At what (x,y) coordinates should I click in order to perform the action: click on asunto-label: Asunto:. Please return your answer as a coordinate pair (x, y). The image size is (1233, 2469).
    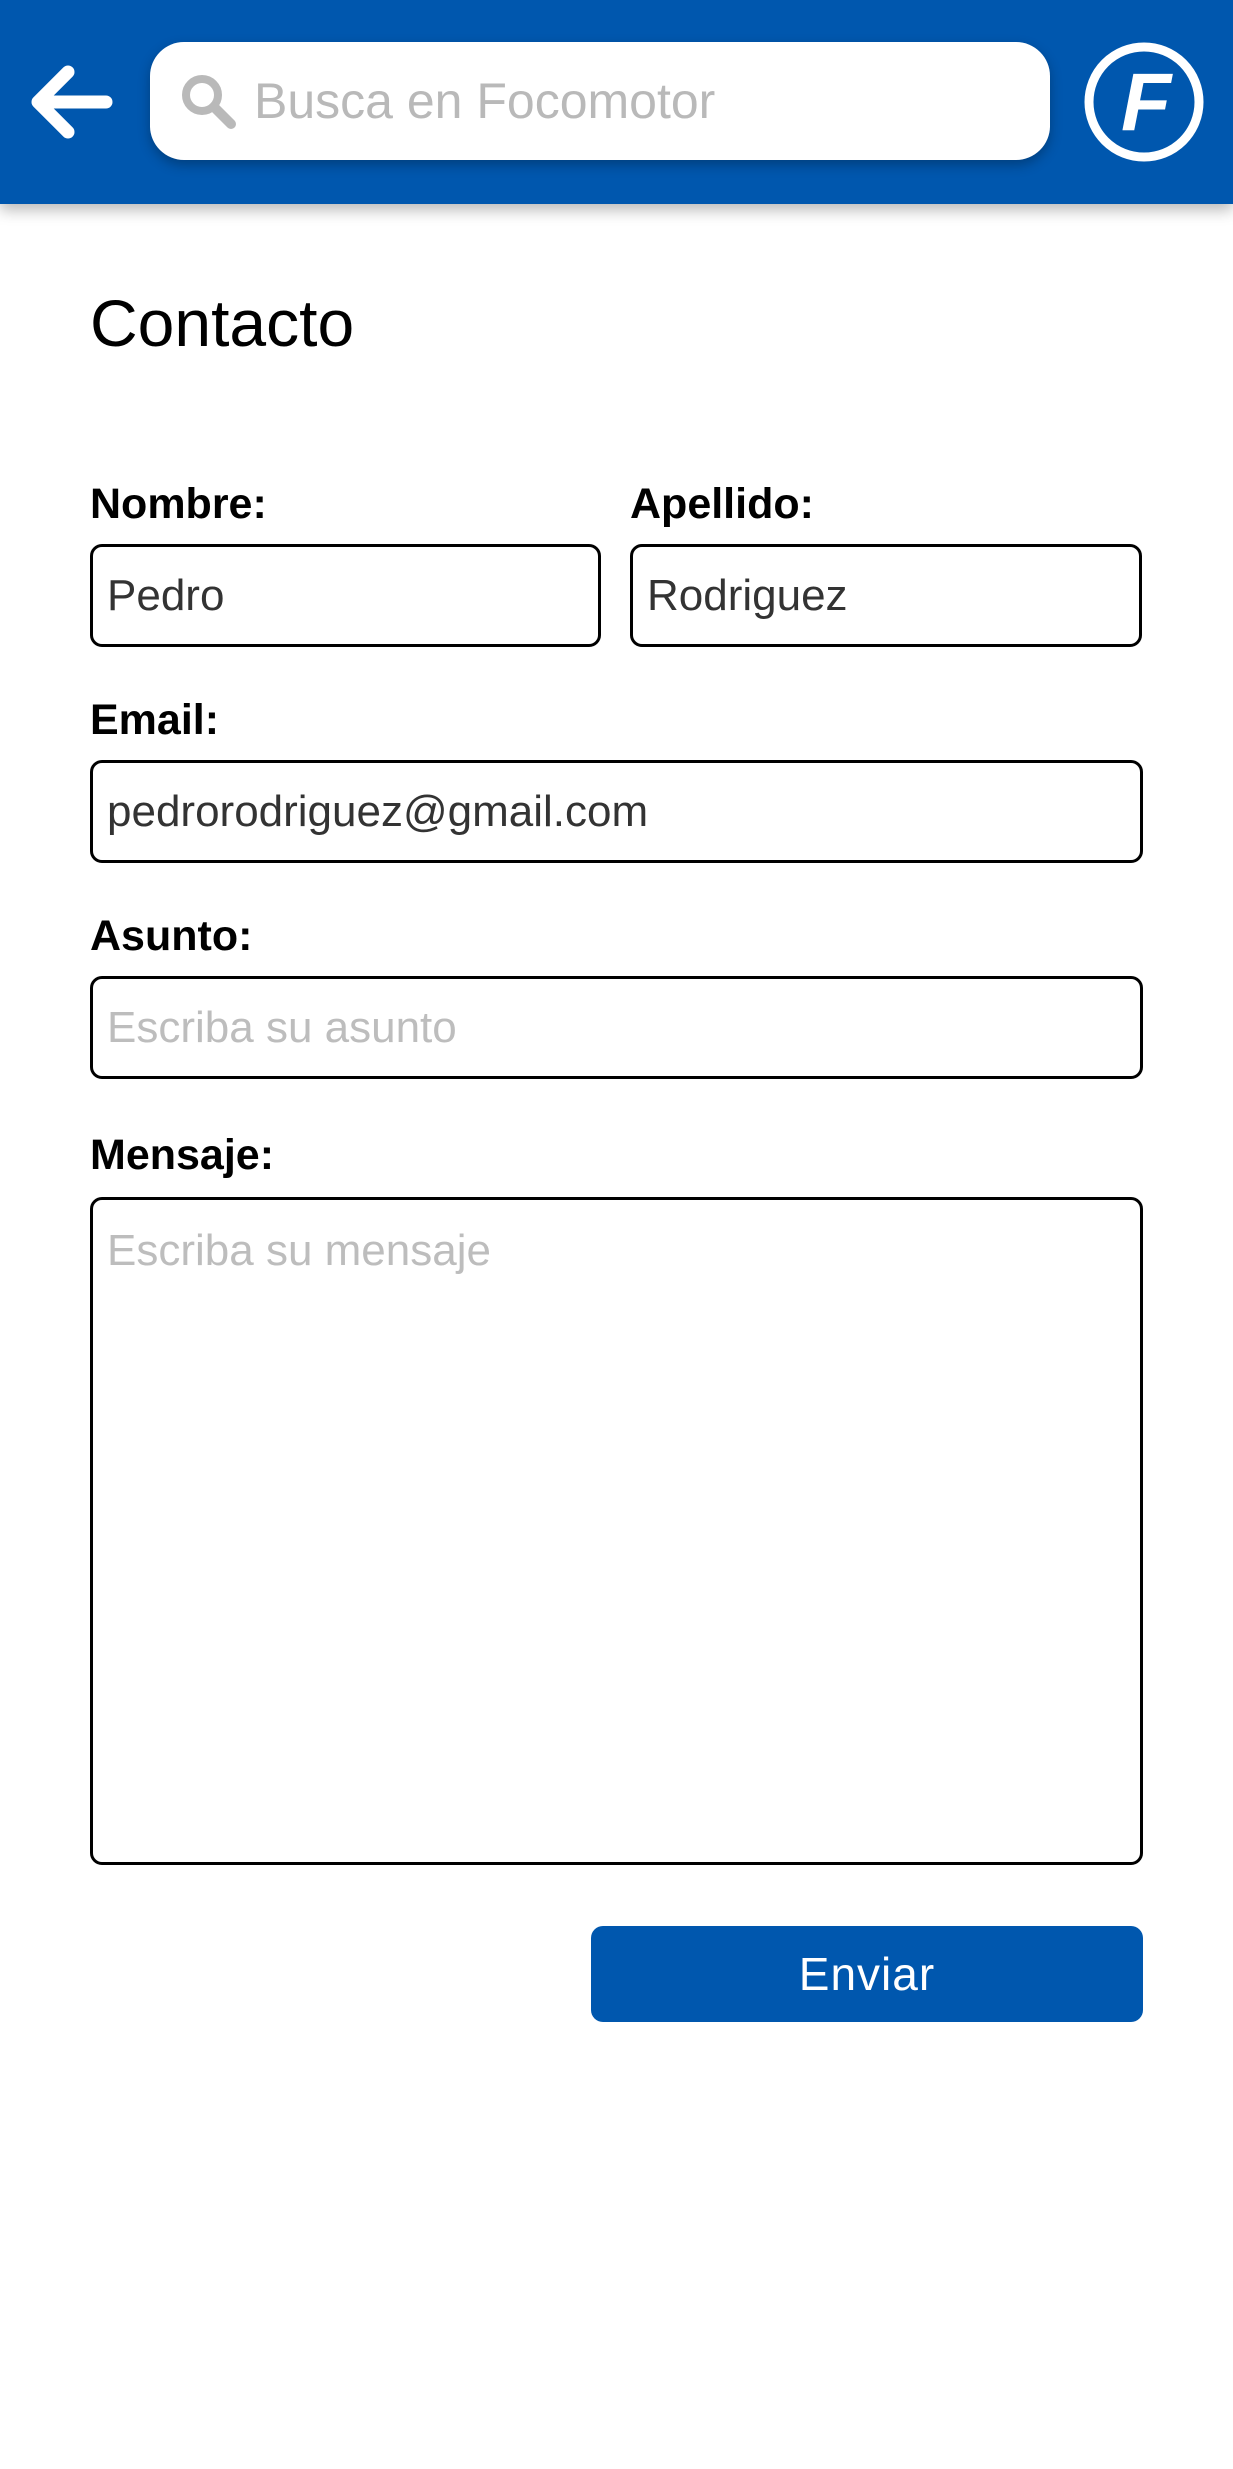
    Looking at the image, I should click on (171, 936).